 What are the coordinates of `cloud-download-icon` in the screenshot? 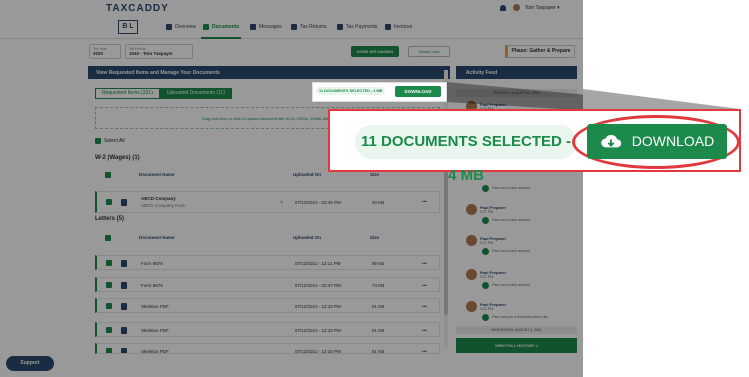 It's located at (610, 140).